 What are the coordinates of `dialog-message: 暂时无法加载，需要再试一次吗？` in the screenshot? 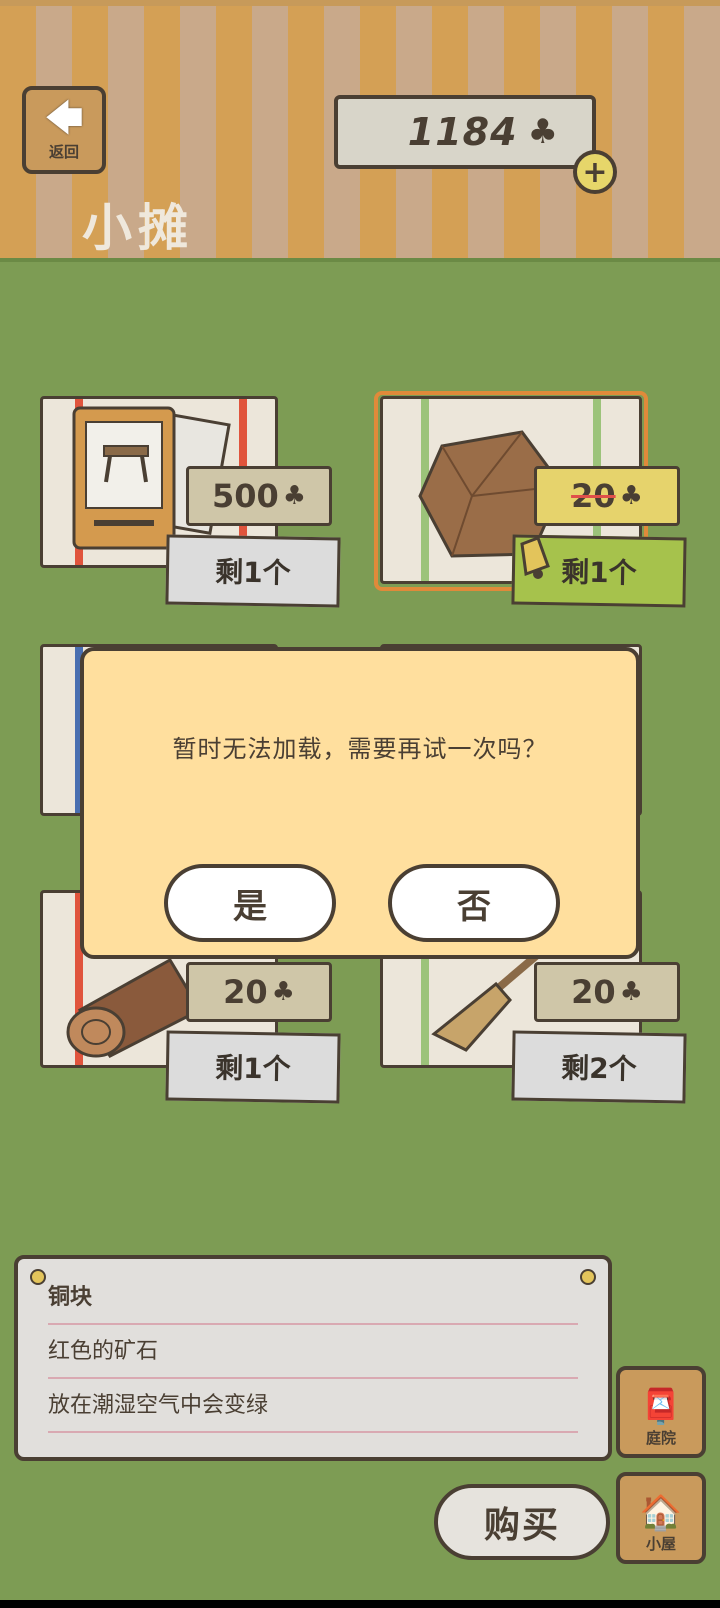 It's located at (360, 749).